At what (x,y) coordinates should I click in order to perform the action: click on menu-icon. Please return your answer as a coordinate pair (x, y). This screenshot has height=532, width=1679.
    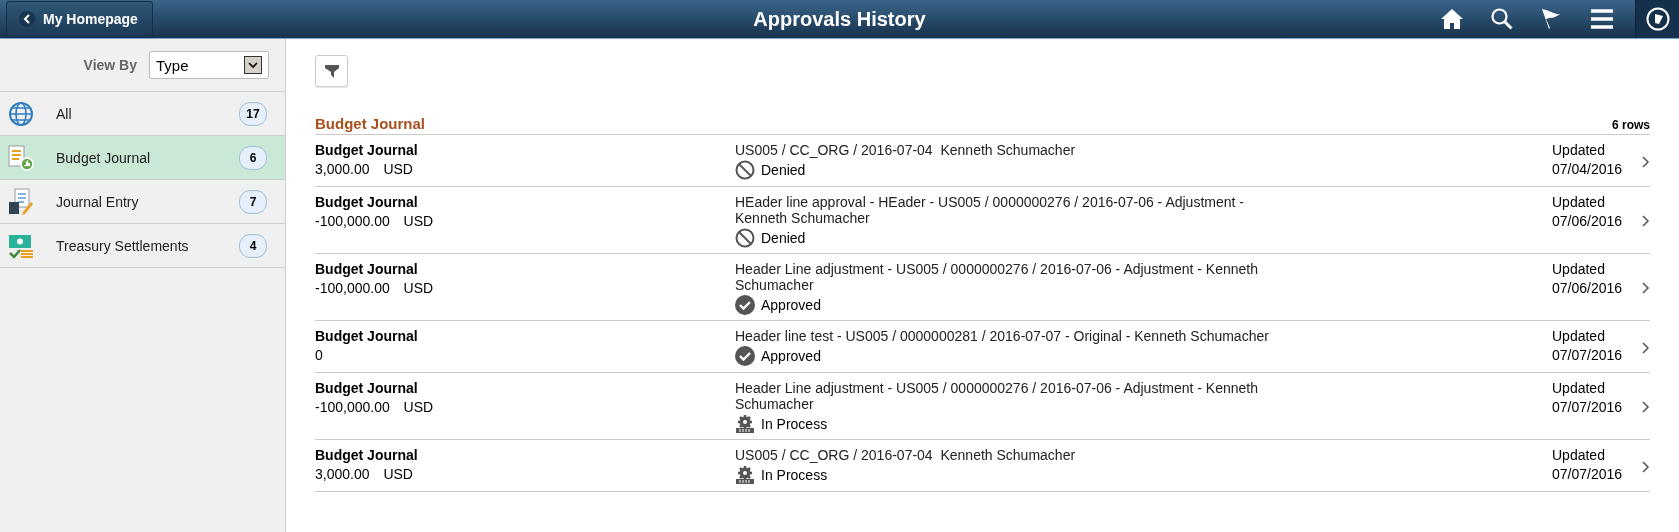
    Looking at the image, I should click on (1602, 19).